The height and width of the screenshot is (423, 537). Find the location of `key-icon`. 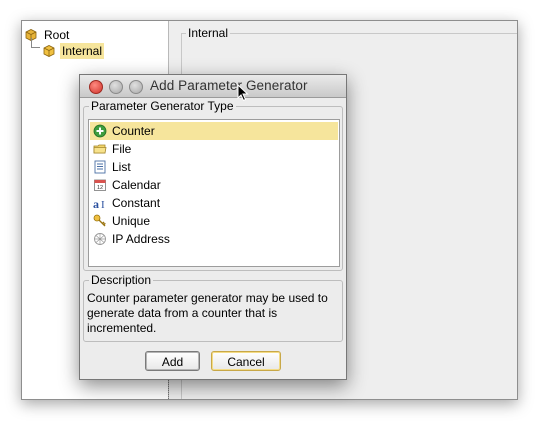

key-icon is located at coordinates (100, 221).